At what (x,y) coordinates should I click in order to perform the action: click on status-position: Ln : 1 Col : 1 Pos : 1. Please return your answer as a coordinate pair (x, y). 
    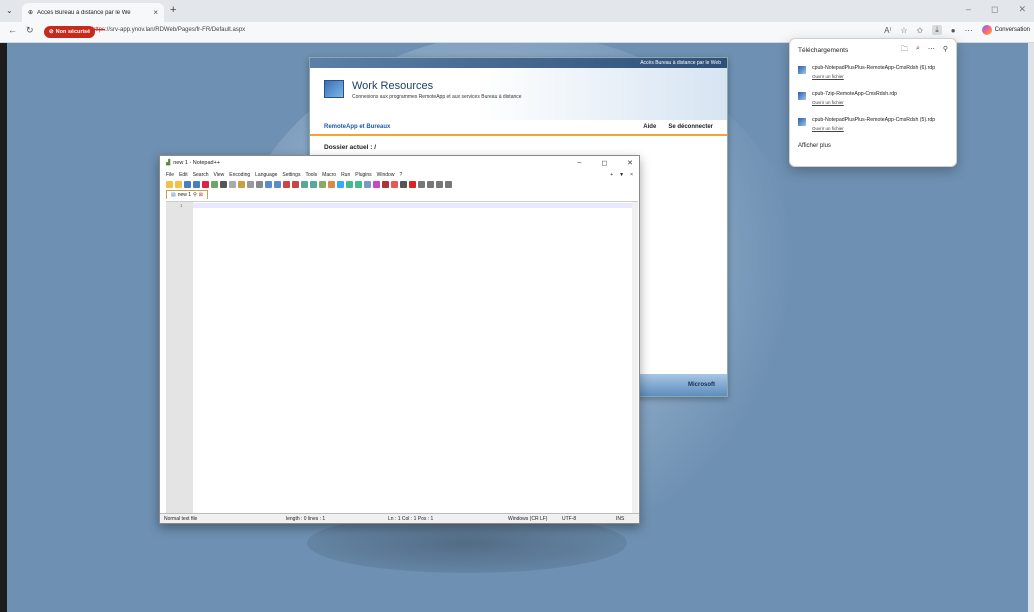
    Looking at the image, I should click on (411, 519).